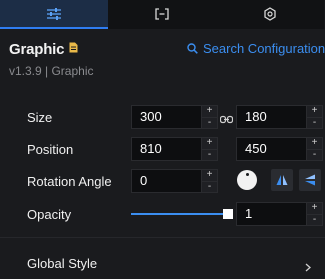  I want to click on tab-bar, so click(162, 14).